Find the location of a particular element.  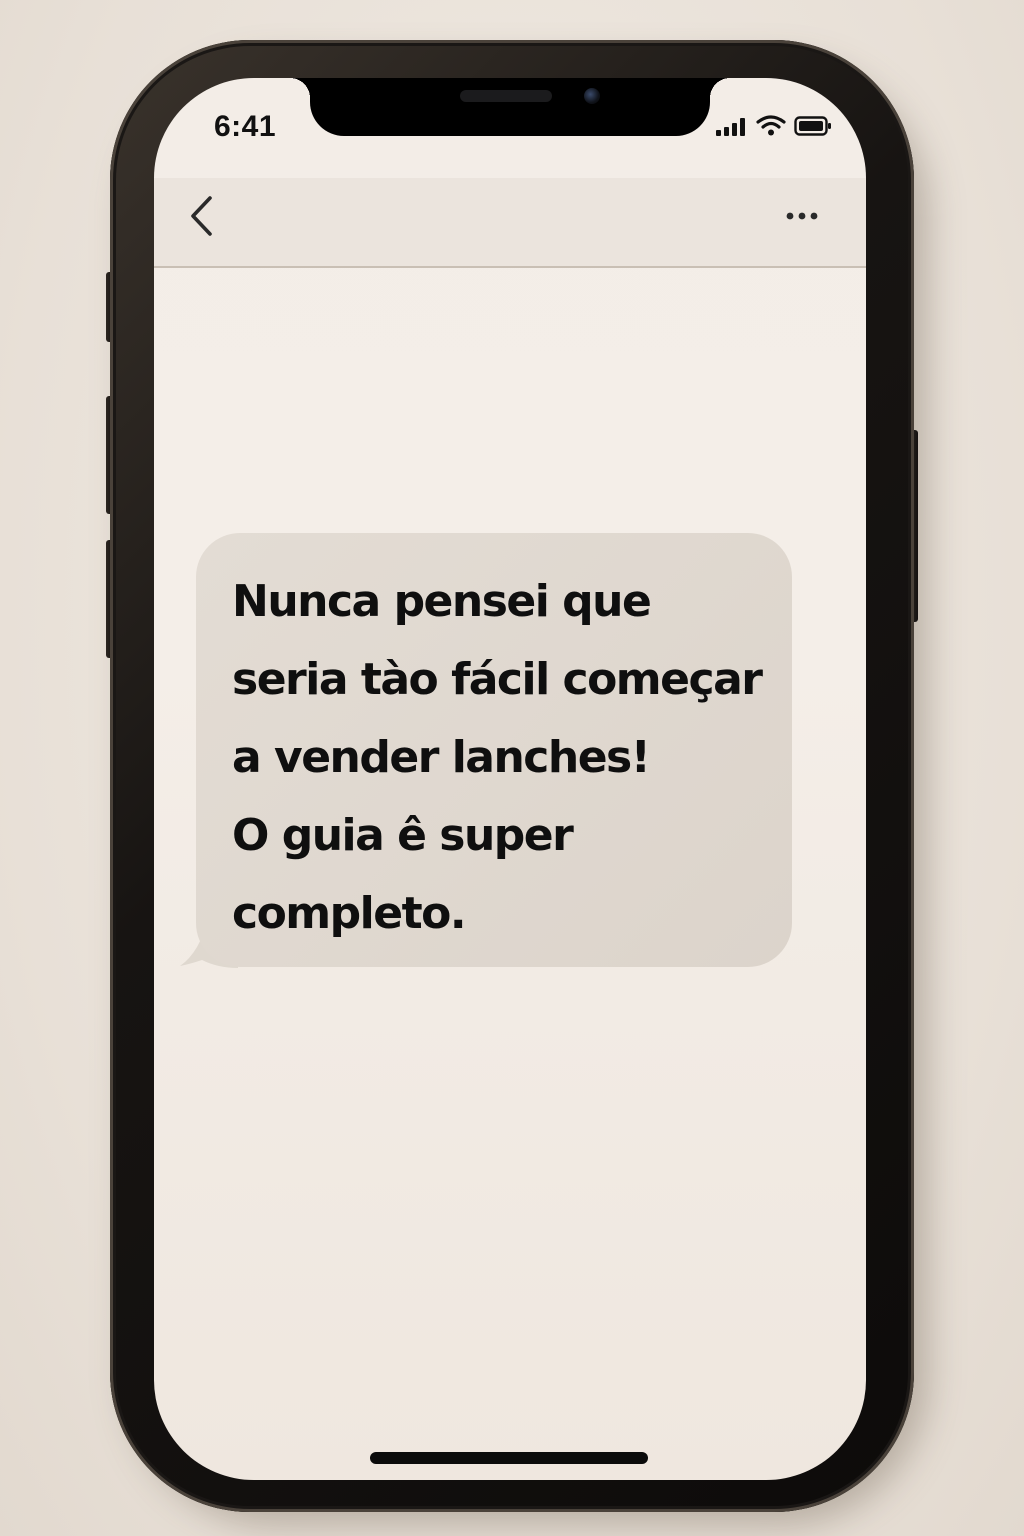

message-line: seria tào fácil começar is located at coordinates (497, 679).